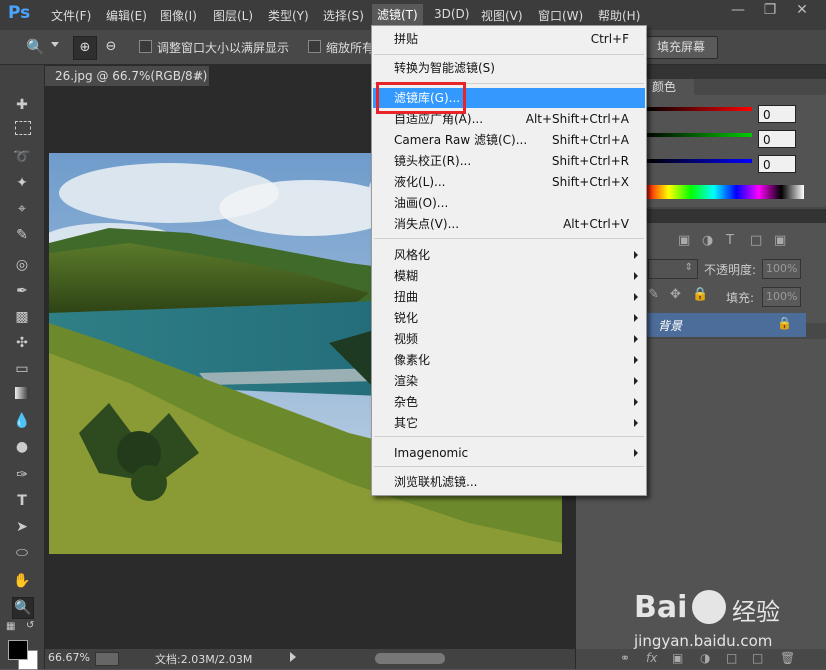  What do you see at coordinates (509, 255) in the screenshot?
I see `menu-item-stylize: 风格化` at bounding box center [509, 255].